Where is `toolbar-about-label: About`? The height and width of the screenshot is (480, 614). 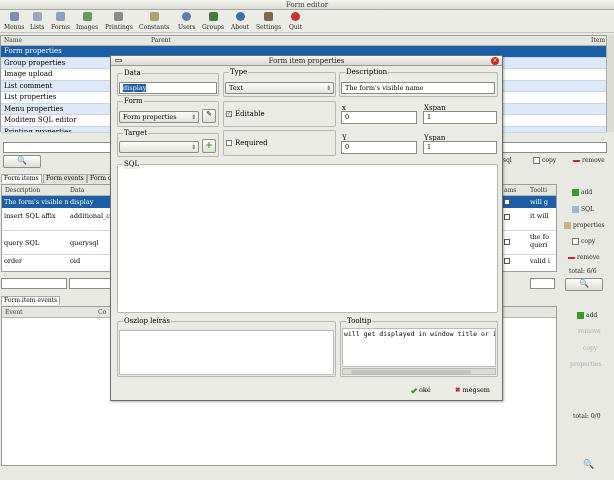
toolbar-about-label: About is located at coordinates (240, 27).